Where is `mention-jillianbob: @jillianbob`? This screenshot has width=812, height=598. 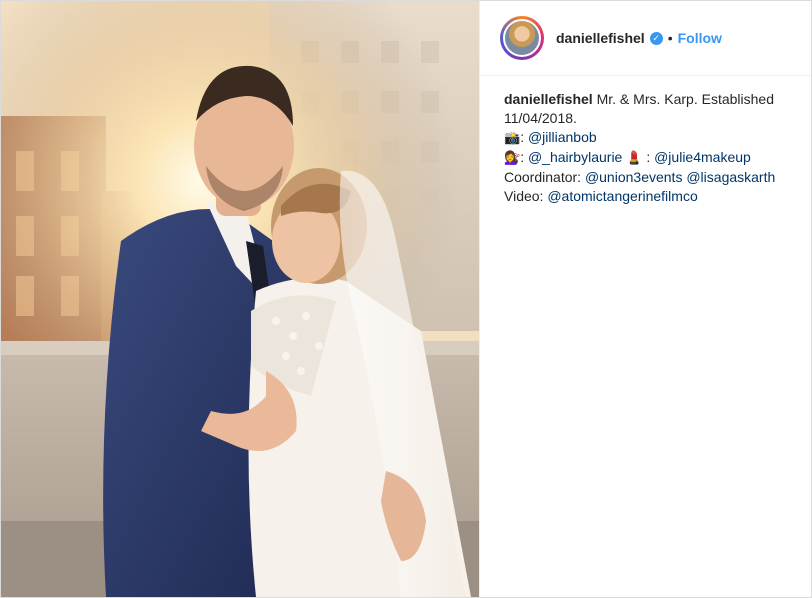 mention-jillianbob: @jillianbob is located at coordinates (562, 137).